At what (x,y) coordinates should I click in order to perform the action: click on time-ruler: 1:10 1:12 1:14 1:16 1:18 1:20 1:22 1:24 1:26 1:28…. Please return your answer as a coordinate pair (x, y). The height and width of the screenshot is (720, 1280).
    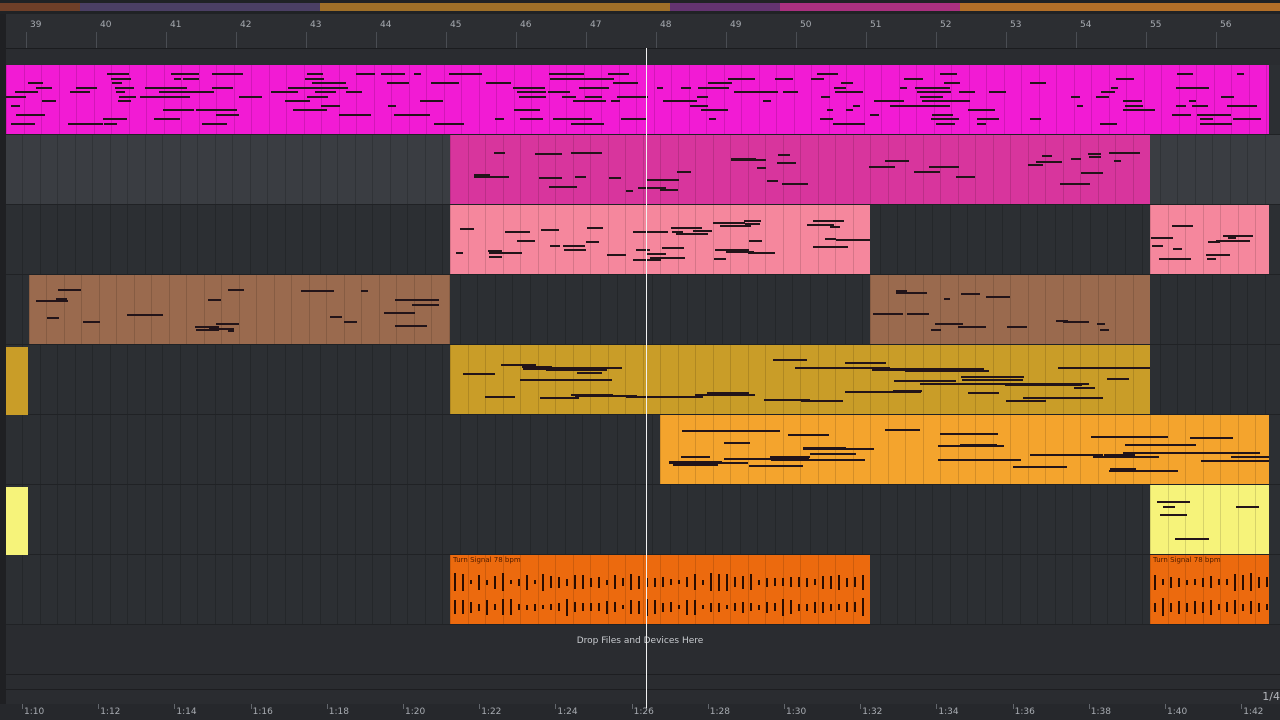
    Looking at the image, I should click on (640, 712).